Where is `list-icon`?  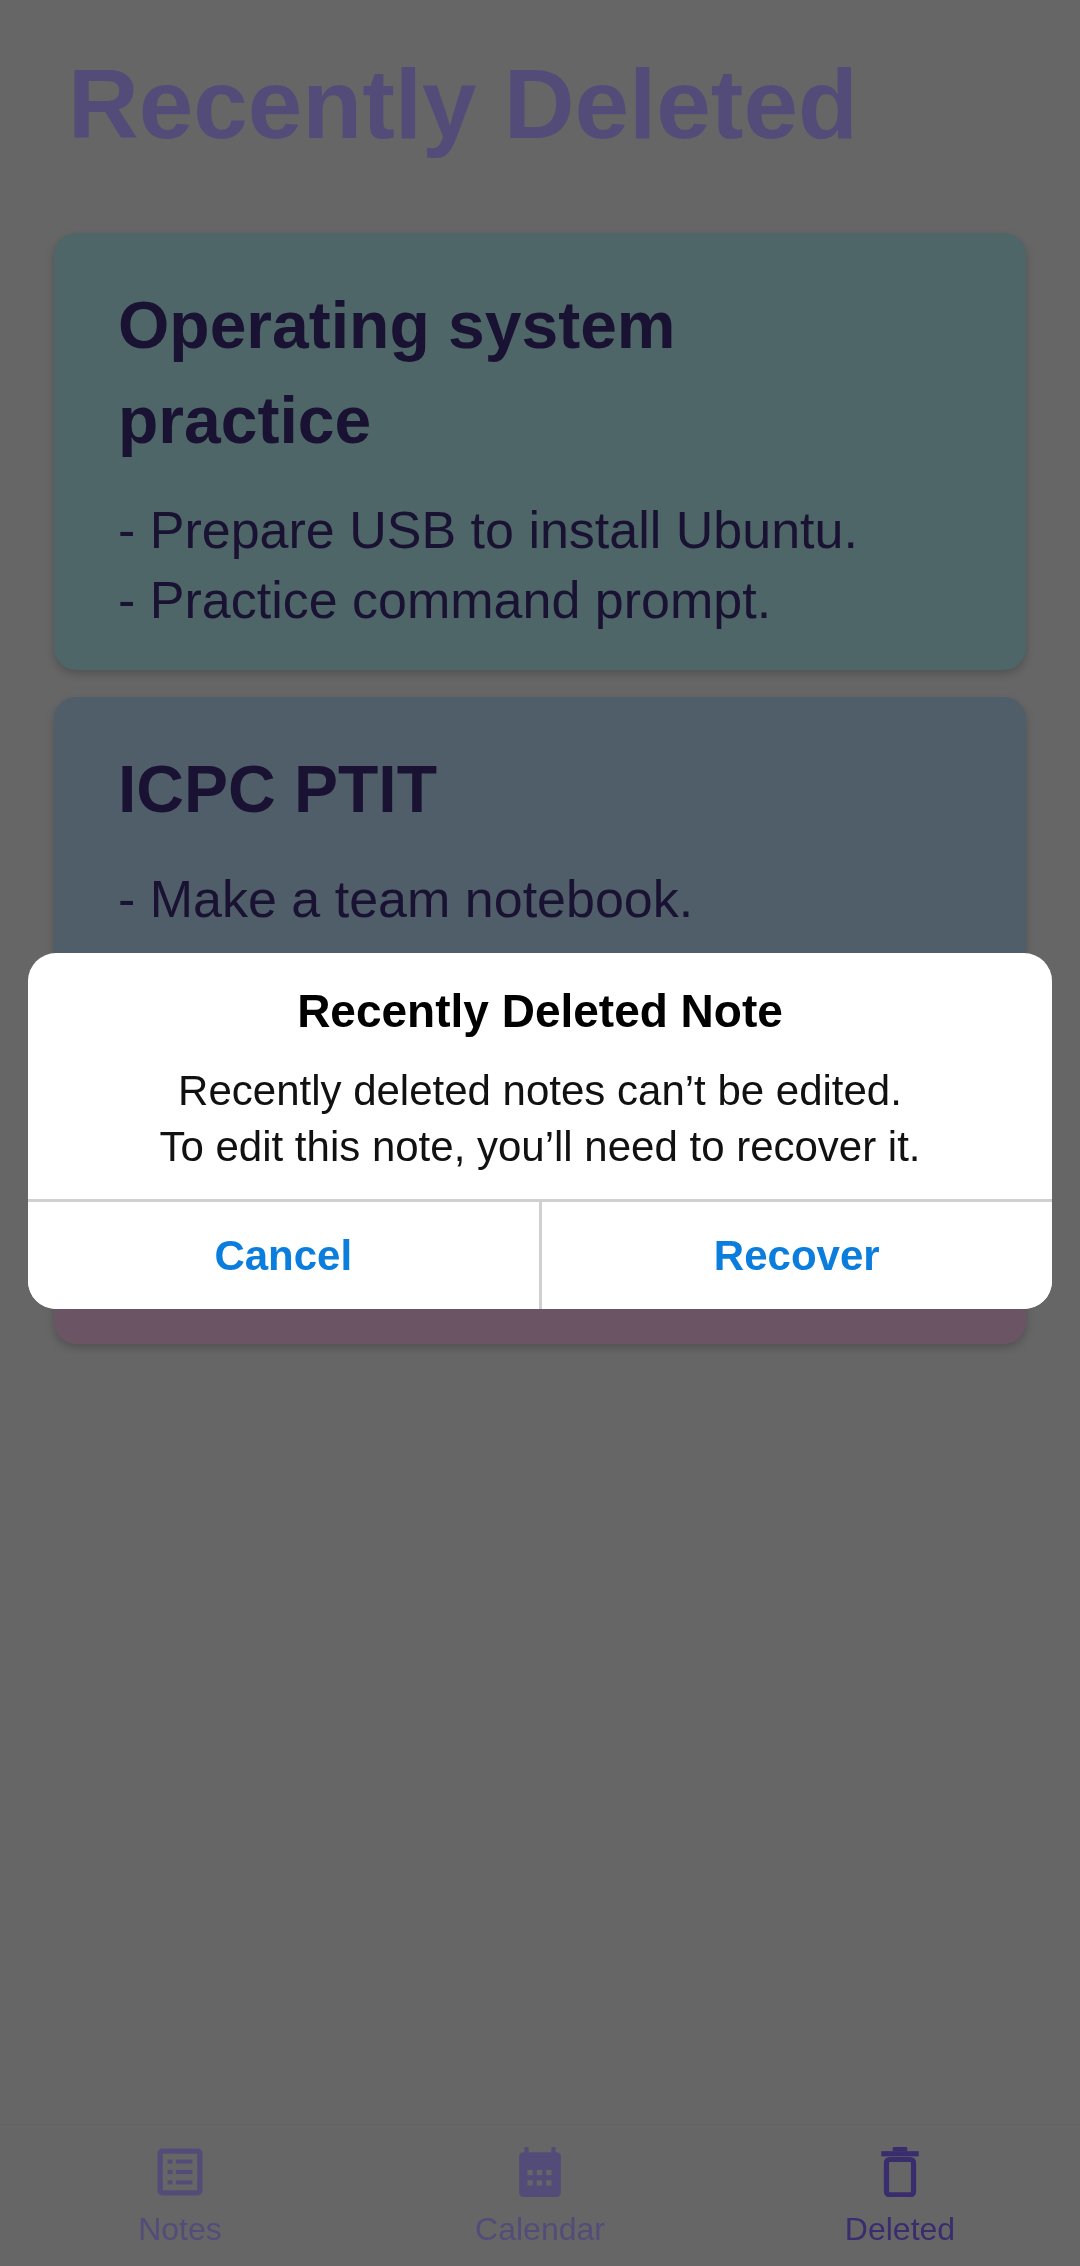
list-icon is located at coordinates (180, 2172).